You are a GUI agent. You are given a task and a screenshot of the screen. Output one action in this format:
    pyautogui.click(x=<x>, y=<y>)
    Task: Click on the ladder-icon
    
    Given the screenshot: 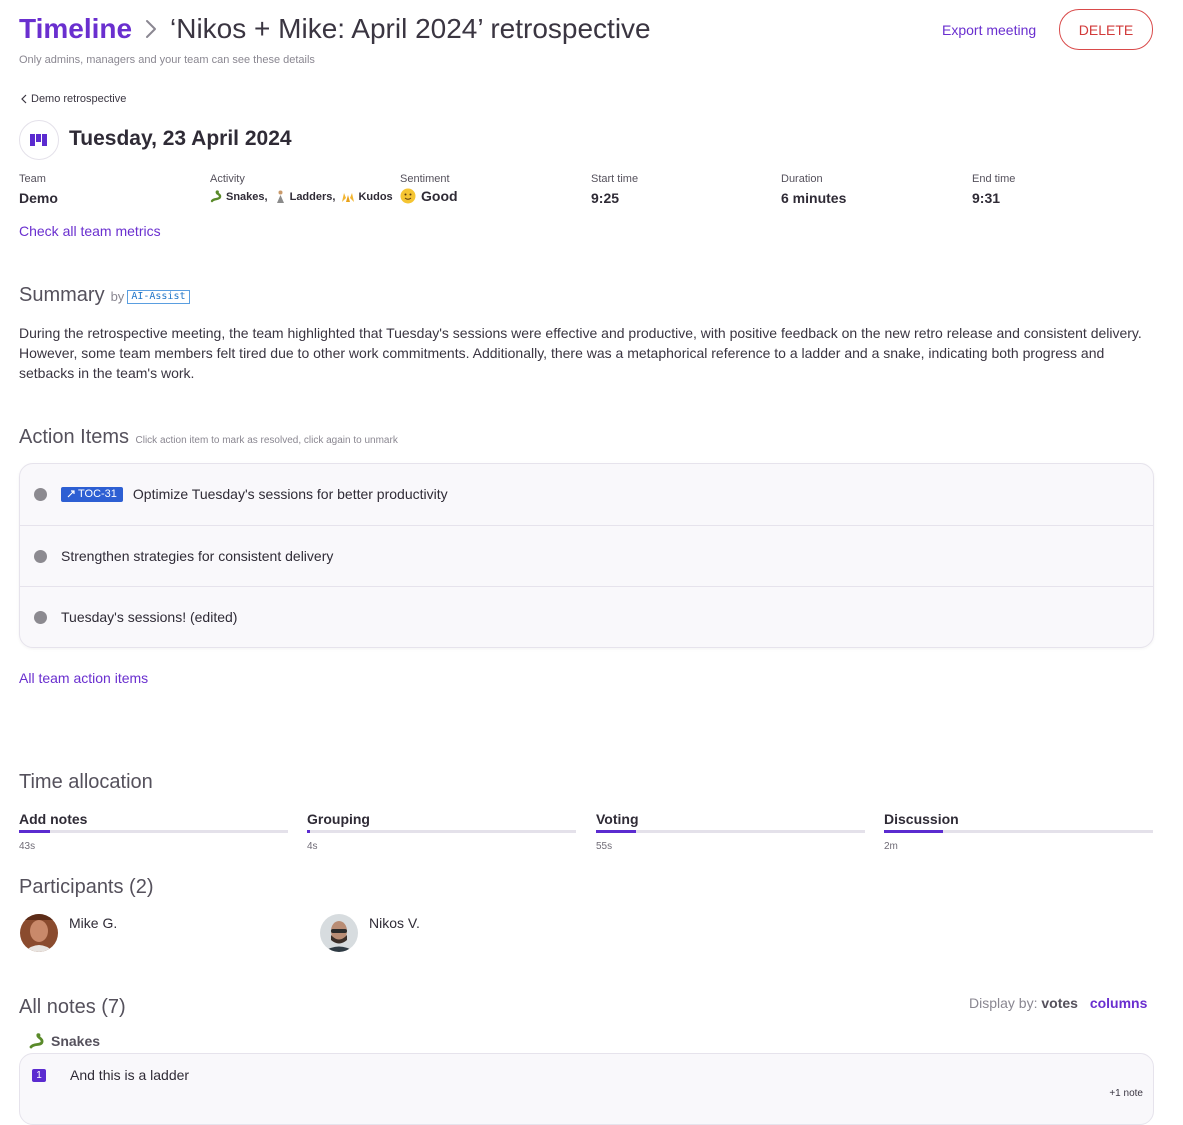 What is the action you would take?
    pyautogui.click(x=280, y=196)
    